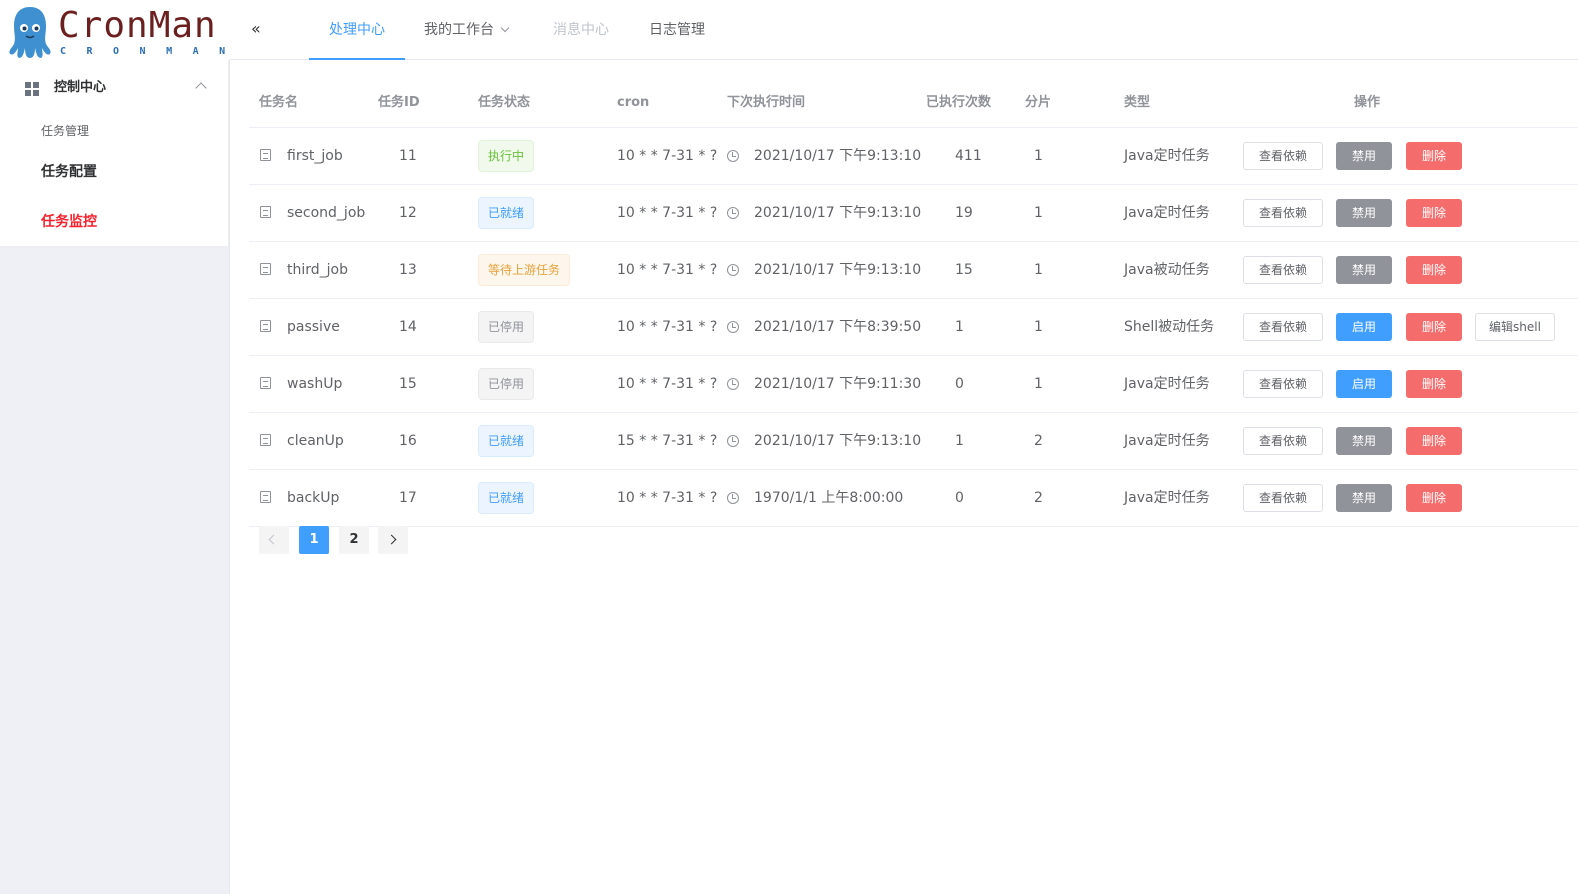  What do you see at coordinates (326, 213) in the screenshot?
I see `task-name: second_job` at bounding box center [326, 213].